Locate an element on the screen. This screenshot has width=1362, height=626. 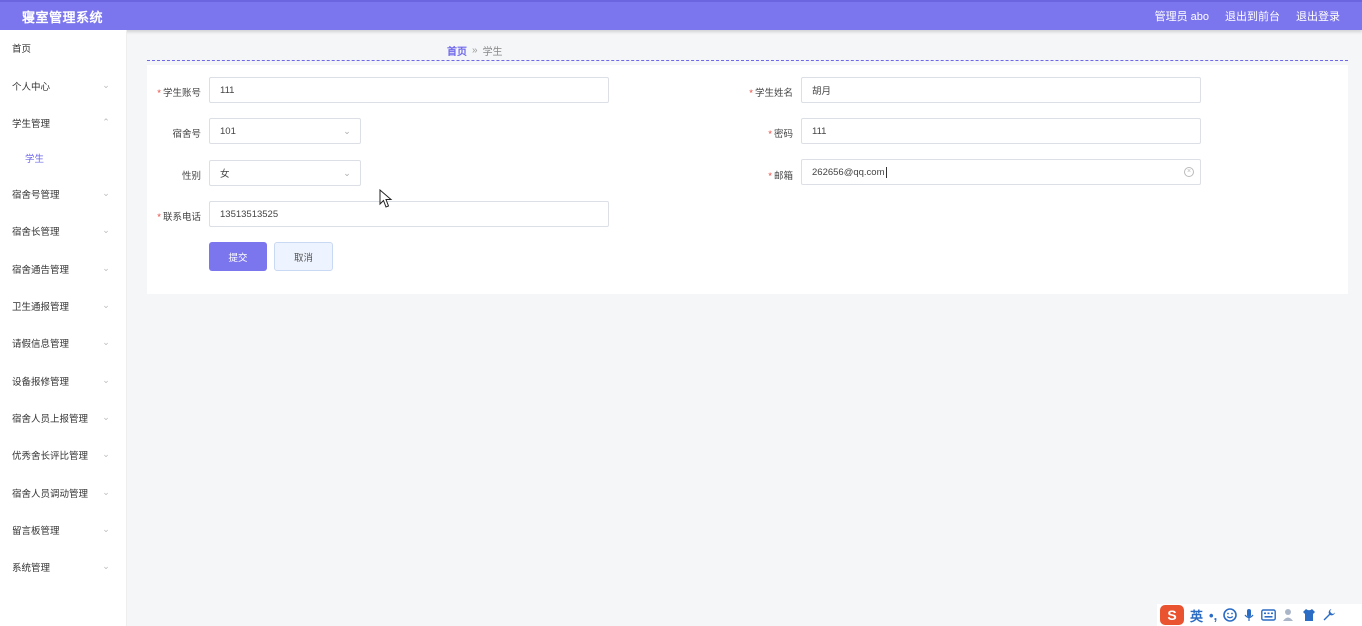
back-to-front-link: 退出到前台 is located at coordinates (1252, 16).